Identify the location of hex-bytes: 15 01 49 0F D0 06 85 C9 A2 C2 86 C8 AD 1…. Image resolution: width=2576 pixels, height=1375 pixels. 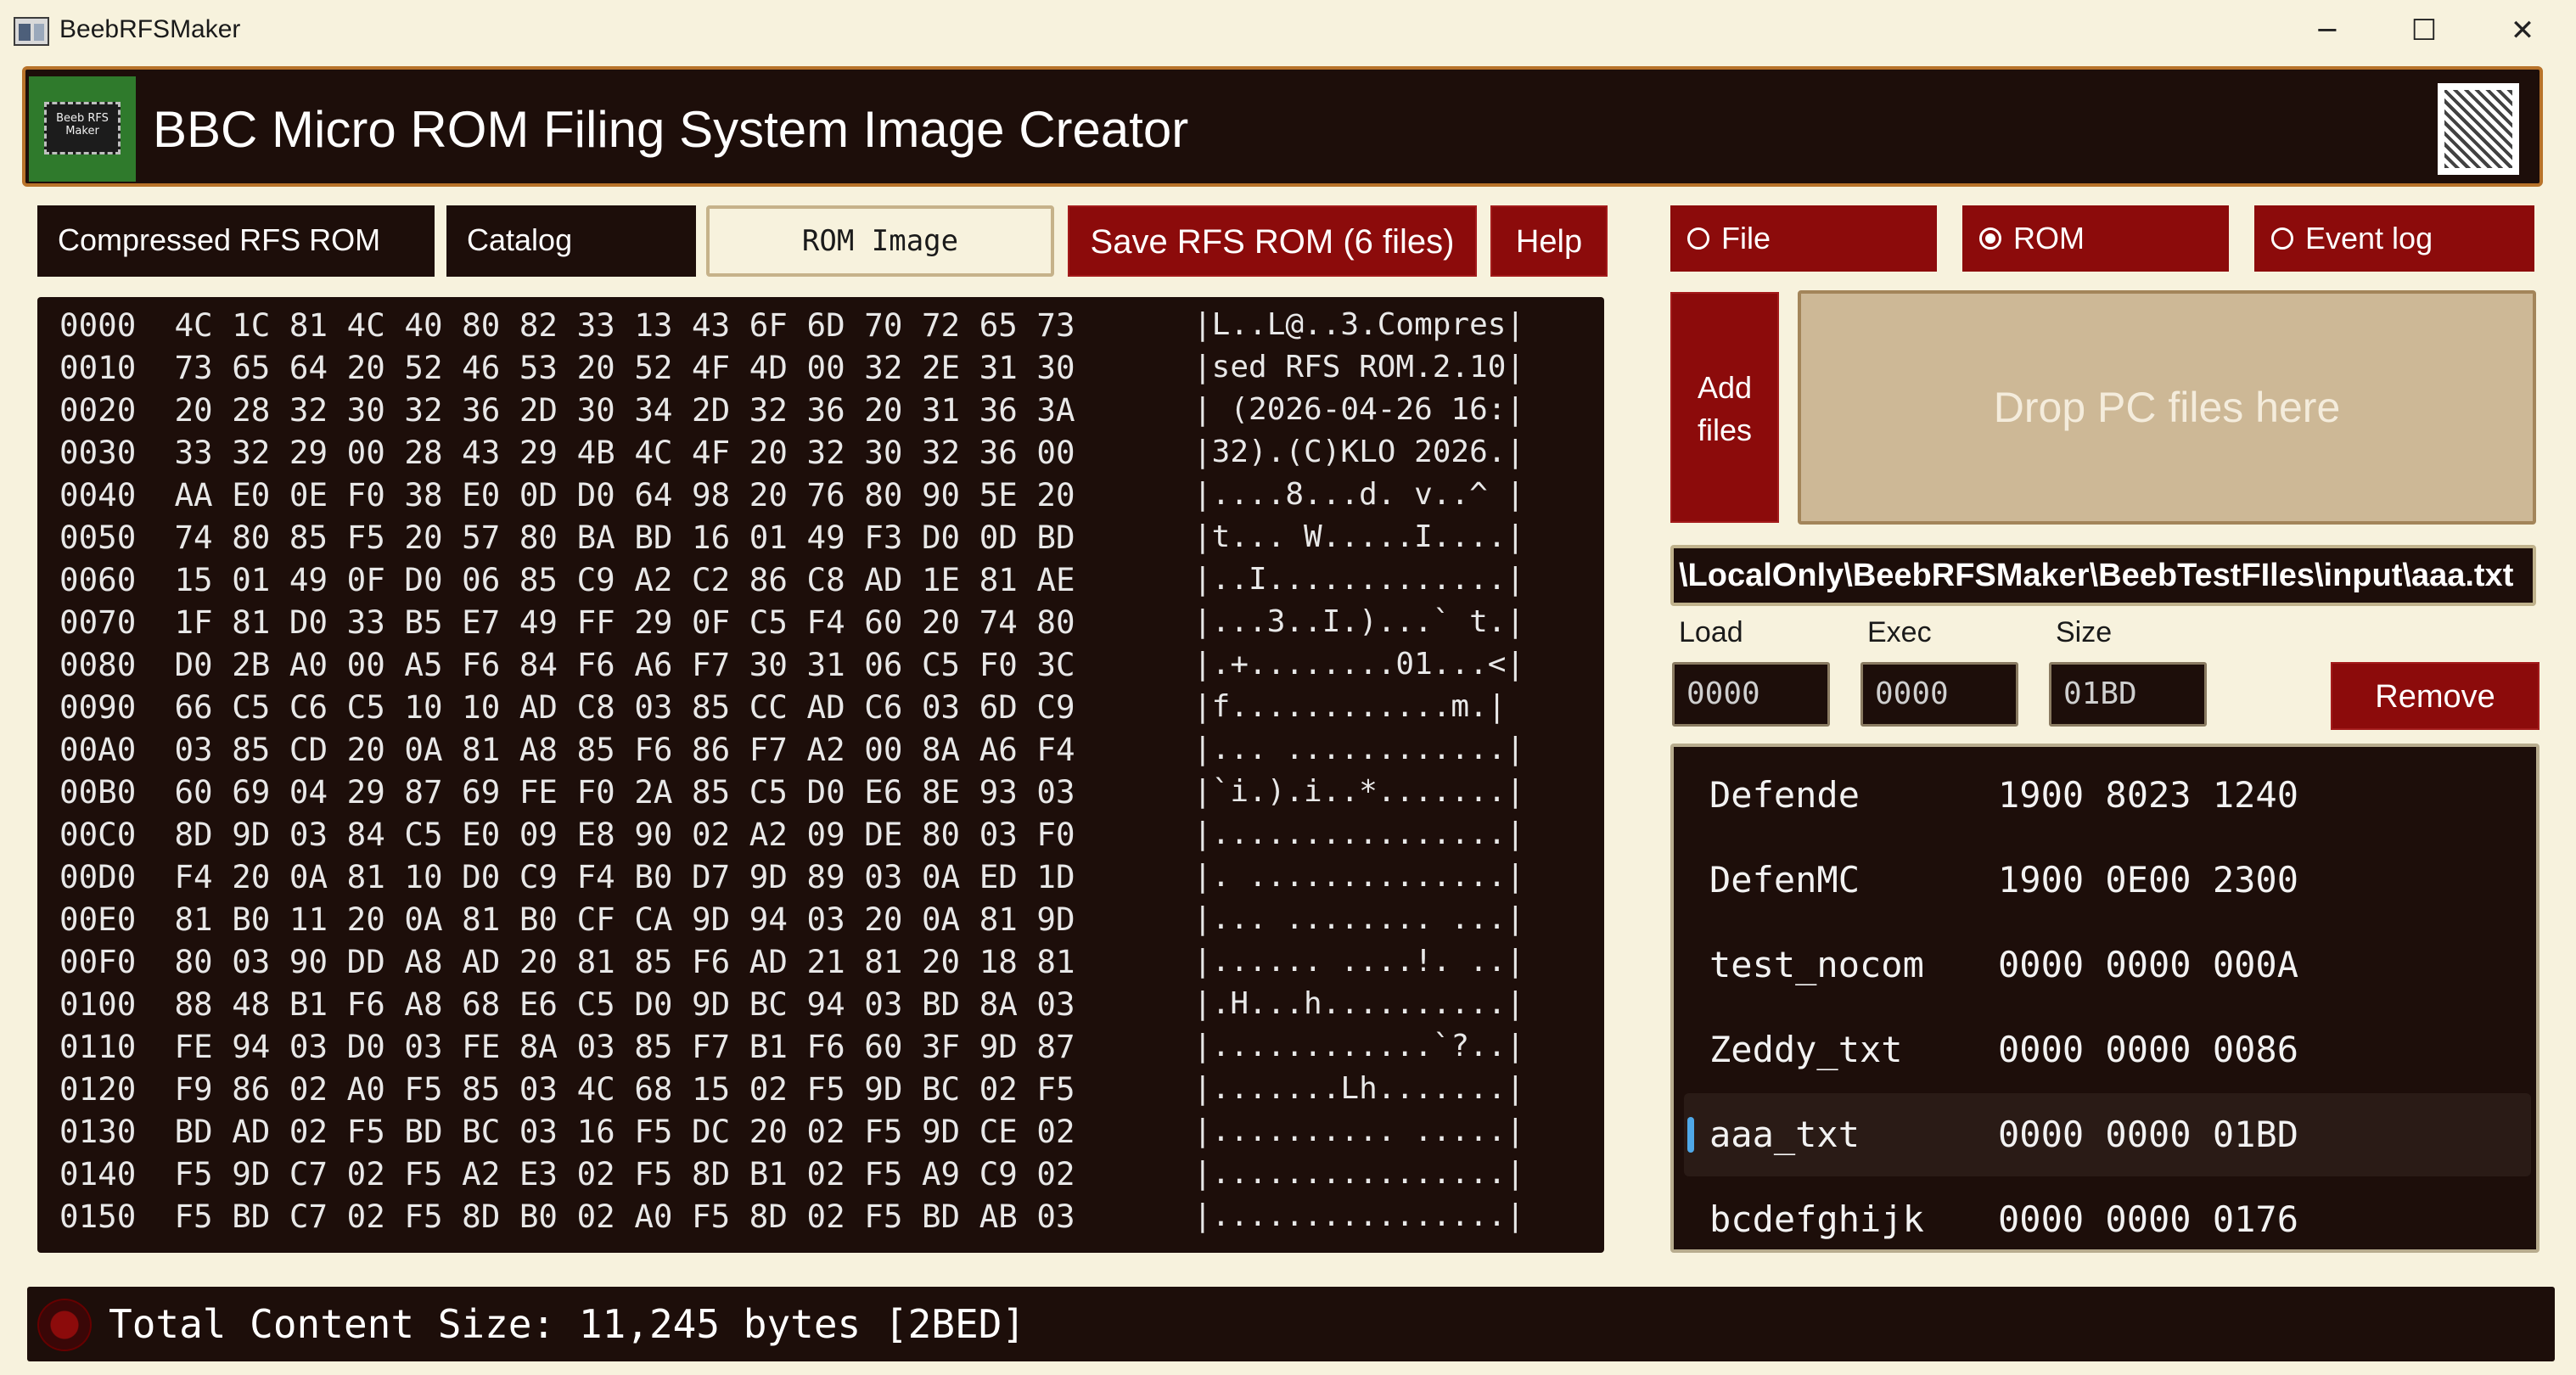
(624, 579).